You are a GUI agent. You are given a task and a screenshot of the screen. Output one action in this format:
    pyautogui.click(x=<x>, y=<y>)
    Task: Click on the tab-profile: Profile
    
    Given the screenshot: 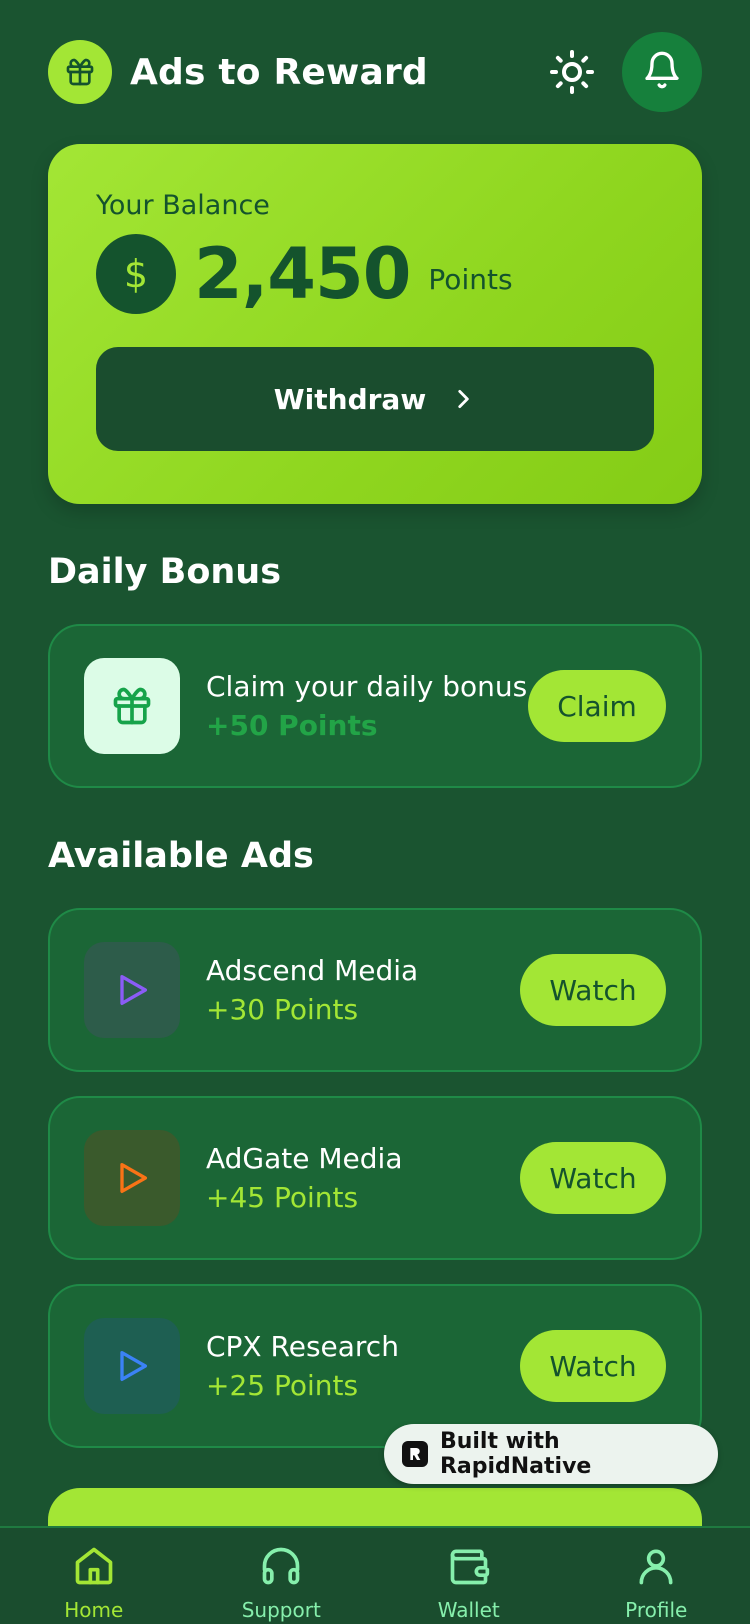 What is the action you would take?
    pyautogui.click(x=656, y=1576)
    